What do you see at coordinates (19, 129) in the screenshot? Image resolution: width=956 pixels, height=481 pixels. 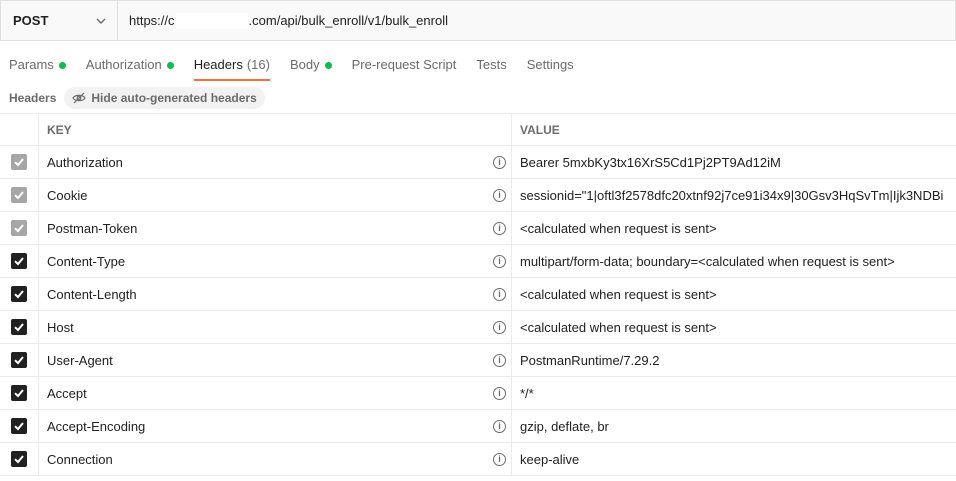 I see `header-check-cell` at bounding box center [19, 129].